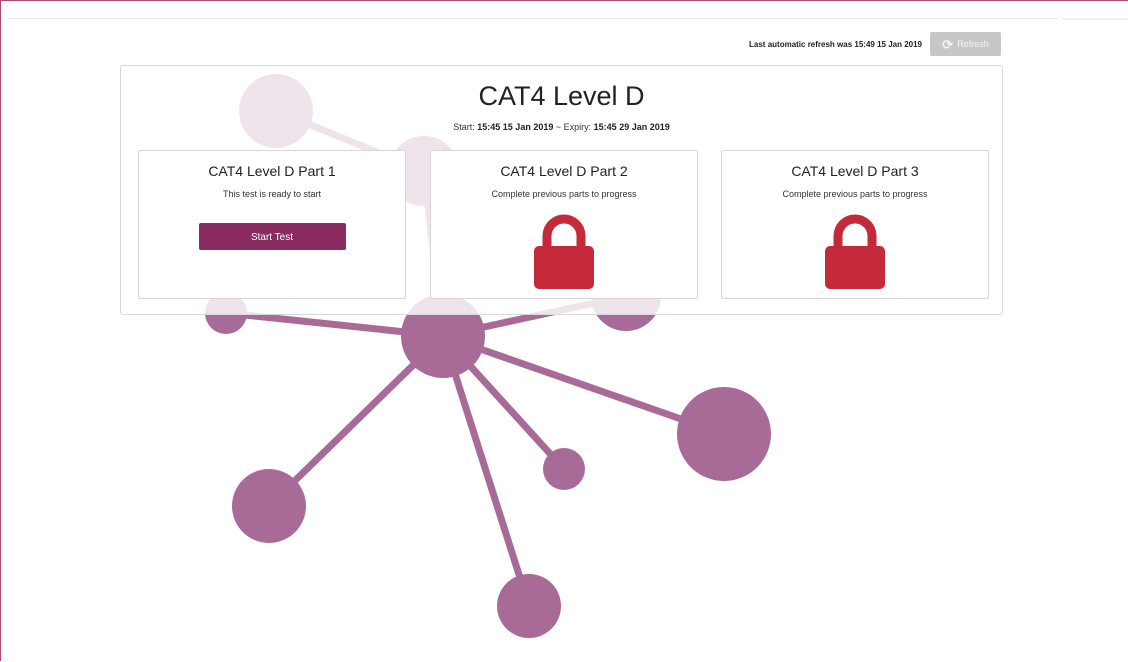 Image resolution: width=1128 pixels, height=662 pixels. I want to click on part-title: CAT4 Level D Part 3, so click(855, 171).